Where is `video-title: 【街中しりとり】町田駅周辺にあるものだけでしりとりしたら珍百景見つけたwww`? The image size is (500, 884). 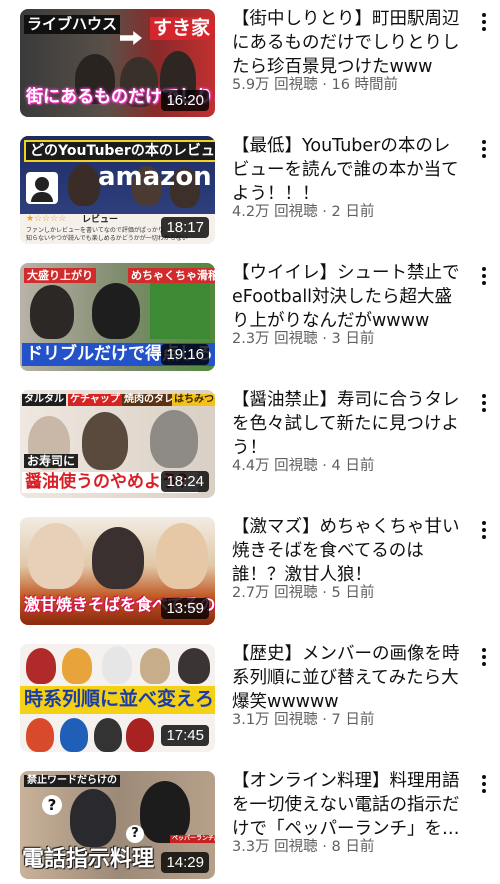 video-title: 【街中しりとり】町田駅周辺にあるものだけでしりとりしたら珍百景見つけたwww is located at coordinates (347, 43).